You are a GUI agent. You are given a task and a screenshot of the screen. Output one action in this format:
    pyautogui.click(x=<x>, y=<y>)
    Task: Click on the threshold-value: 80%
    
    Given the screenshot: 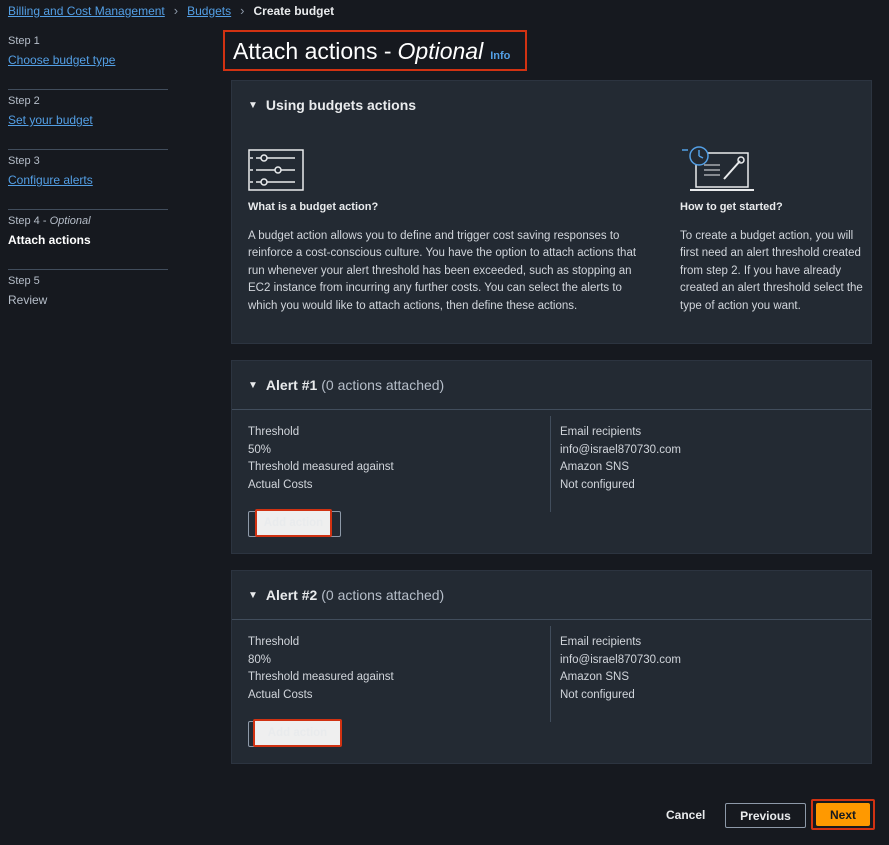 What is the action you would take?
    pyautogui.click(x=260, y=659)
    